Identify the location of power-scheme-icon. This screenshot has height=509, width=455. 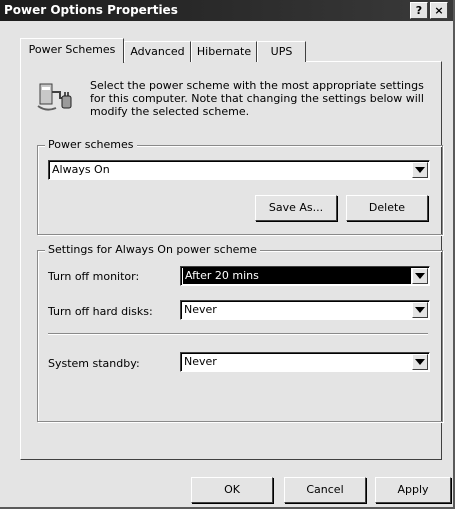
(54, 97).